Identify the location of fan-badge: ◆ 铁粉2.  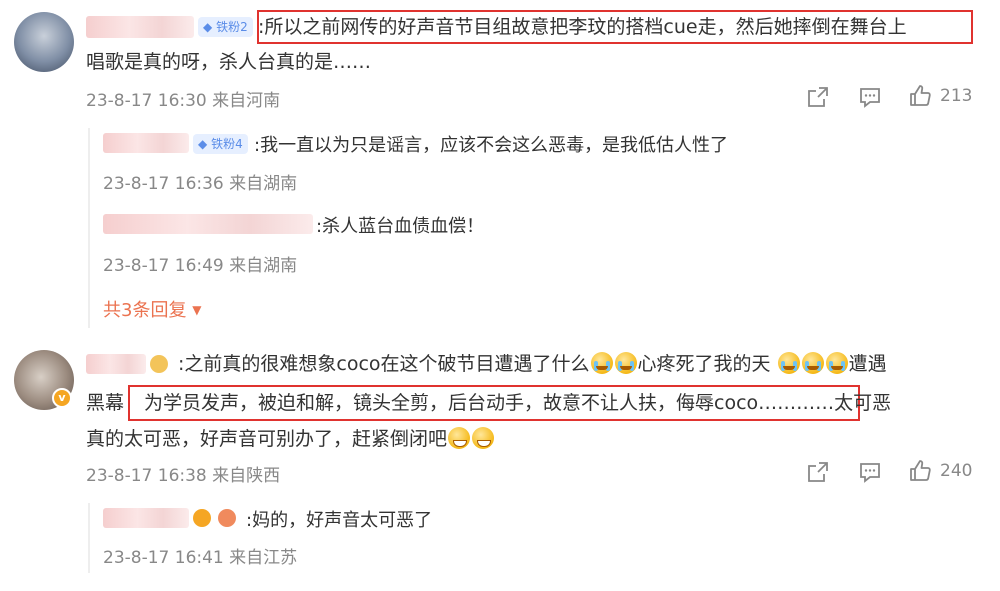
(225, 27).